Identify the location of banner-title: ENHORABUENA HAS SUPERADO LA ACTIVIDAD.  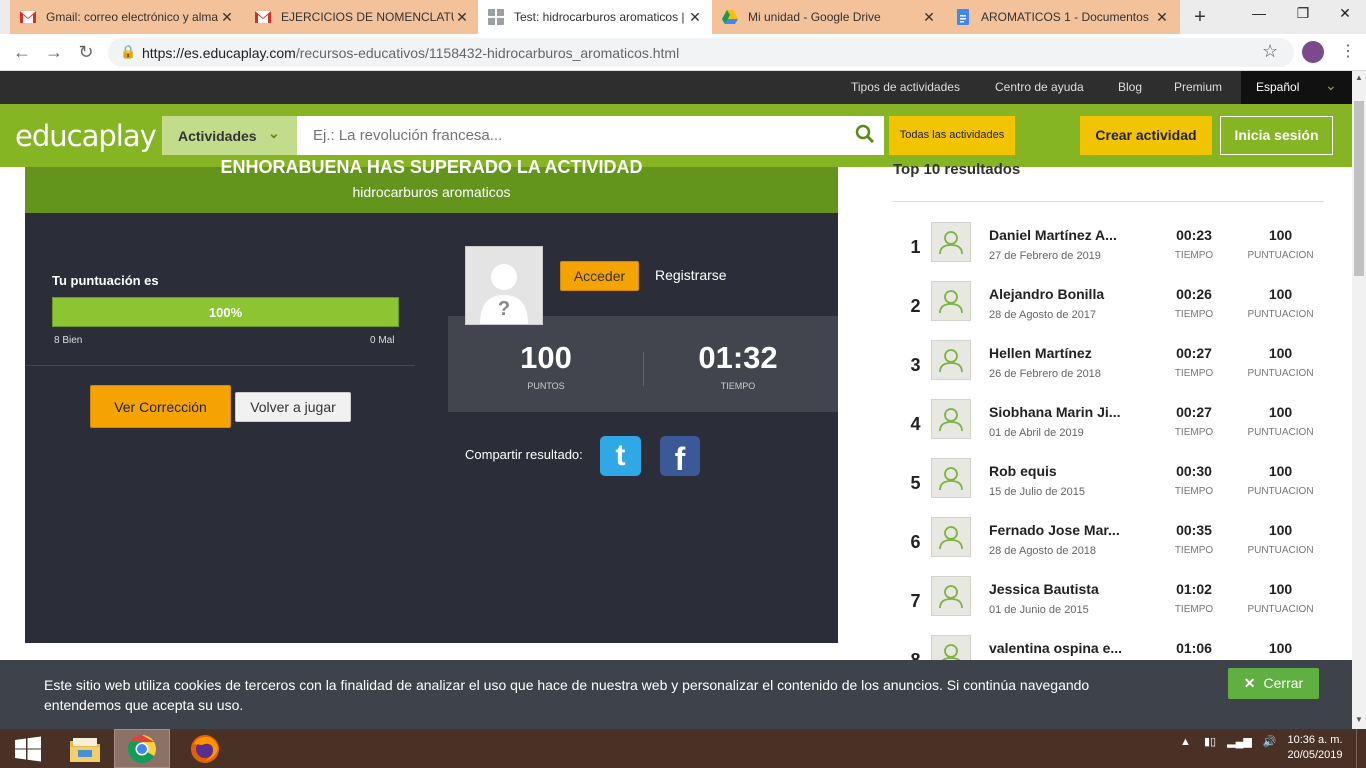
(431, 167).